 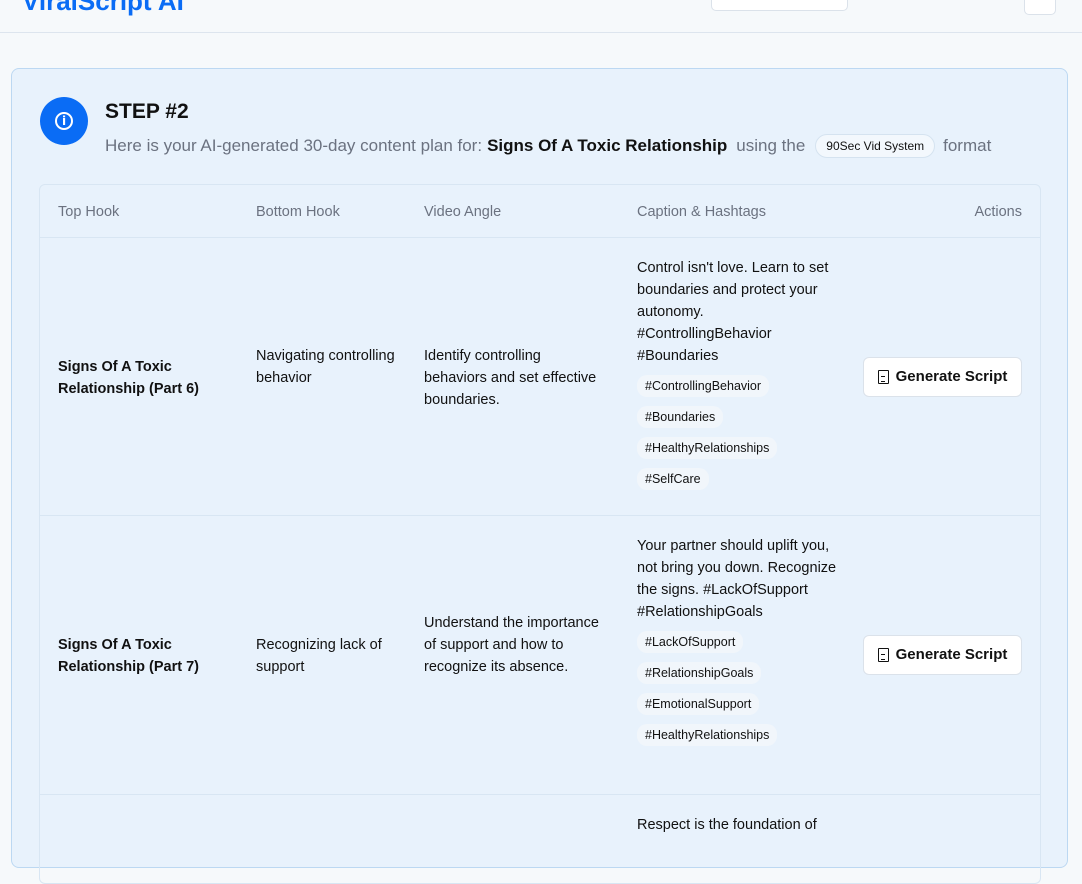 What do you see at coordinates (89, 212) in the screenshot?
I see `header-top-hook: Top Hook` at bounding box center [89, 212].